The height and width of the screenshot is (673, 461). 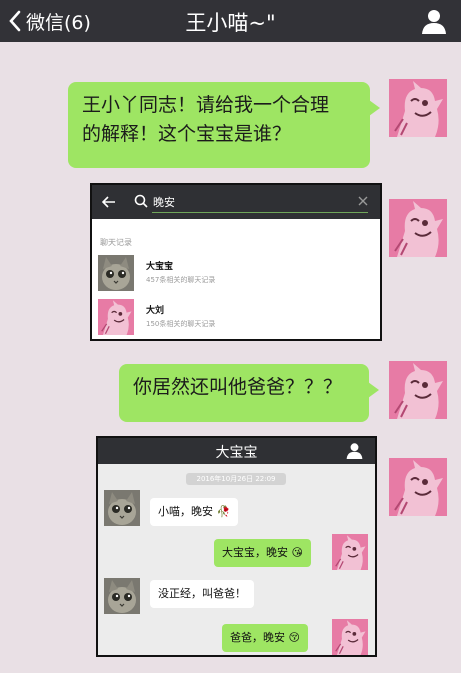 I want to click on message-text: 你居然还叫他爸爸？？？, so click(x=238, y=387).